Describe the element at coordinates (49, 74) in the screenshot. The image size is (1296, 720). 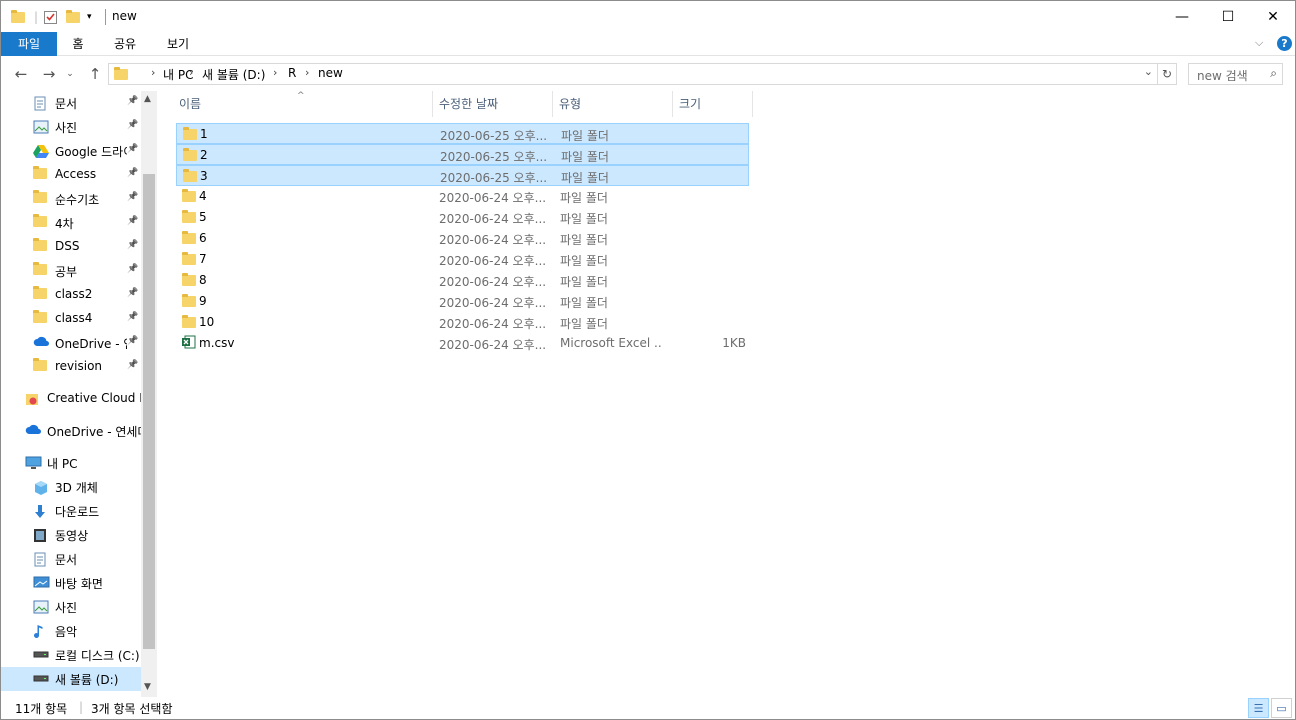
I see `forward-button: →` at that location.